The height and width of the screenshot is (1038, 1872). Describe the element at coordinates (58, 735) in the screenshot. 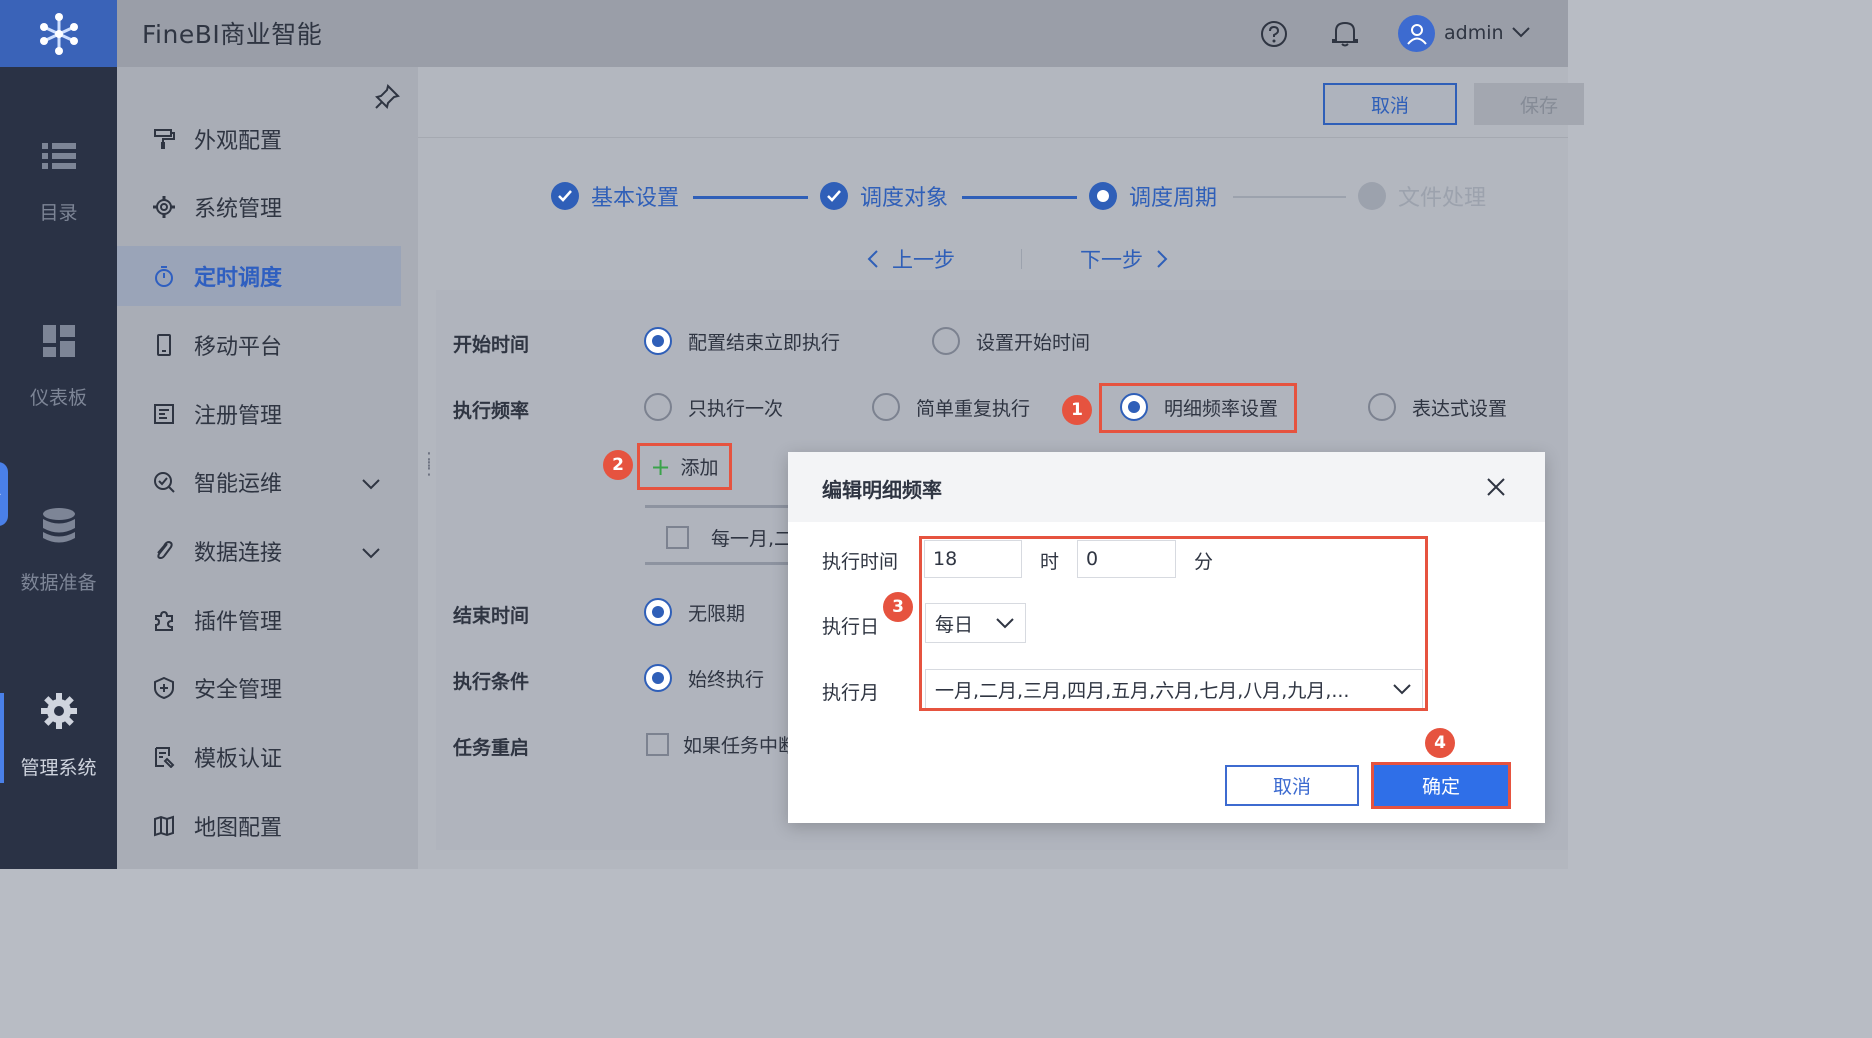

I see `rail-item-admin: 管理系统` at that location.